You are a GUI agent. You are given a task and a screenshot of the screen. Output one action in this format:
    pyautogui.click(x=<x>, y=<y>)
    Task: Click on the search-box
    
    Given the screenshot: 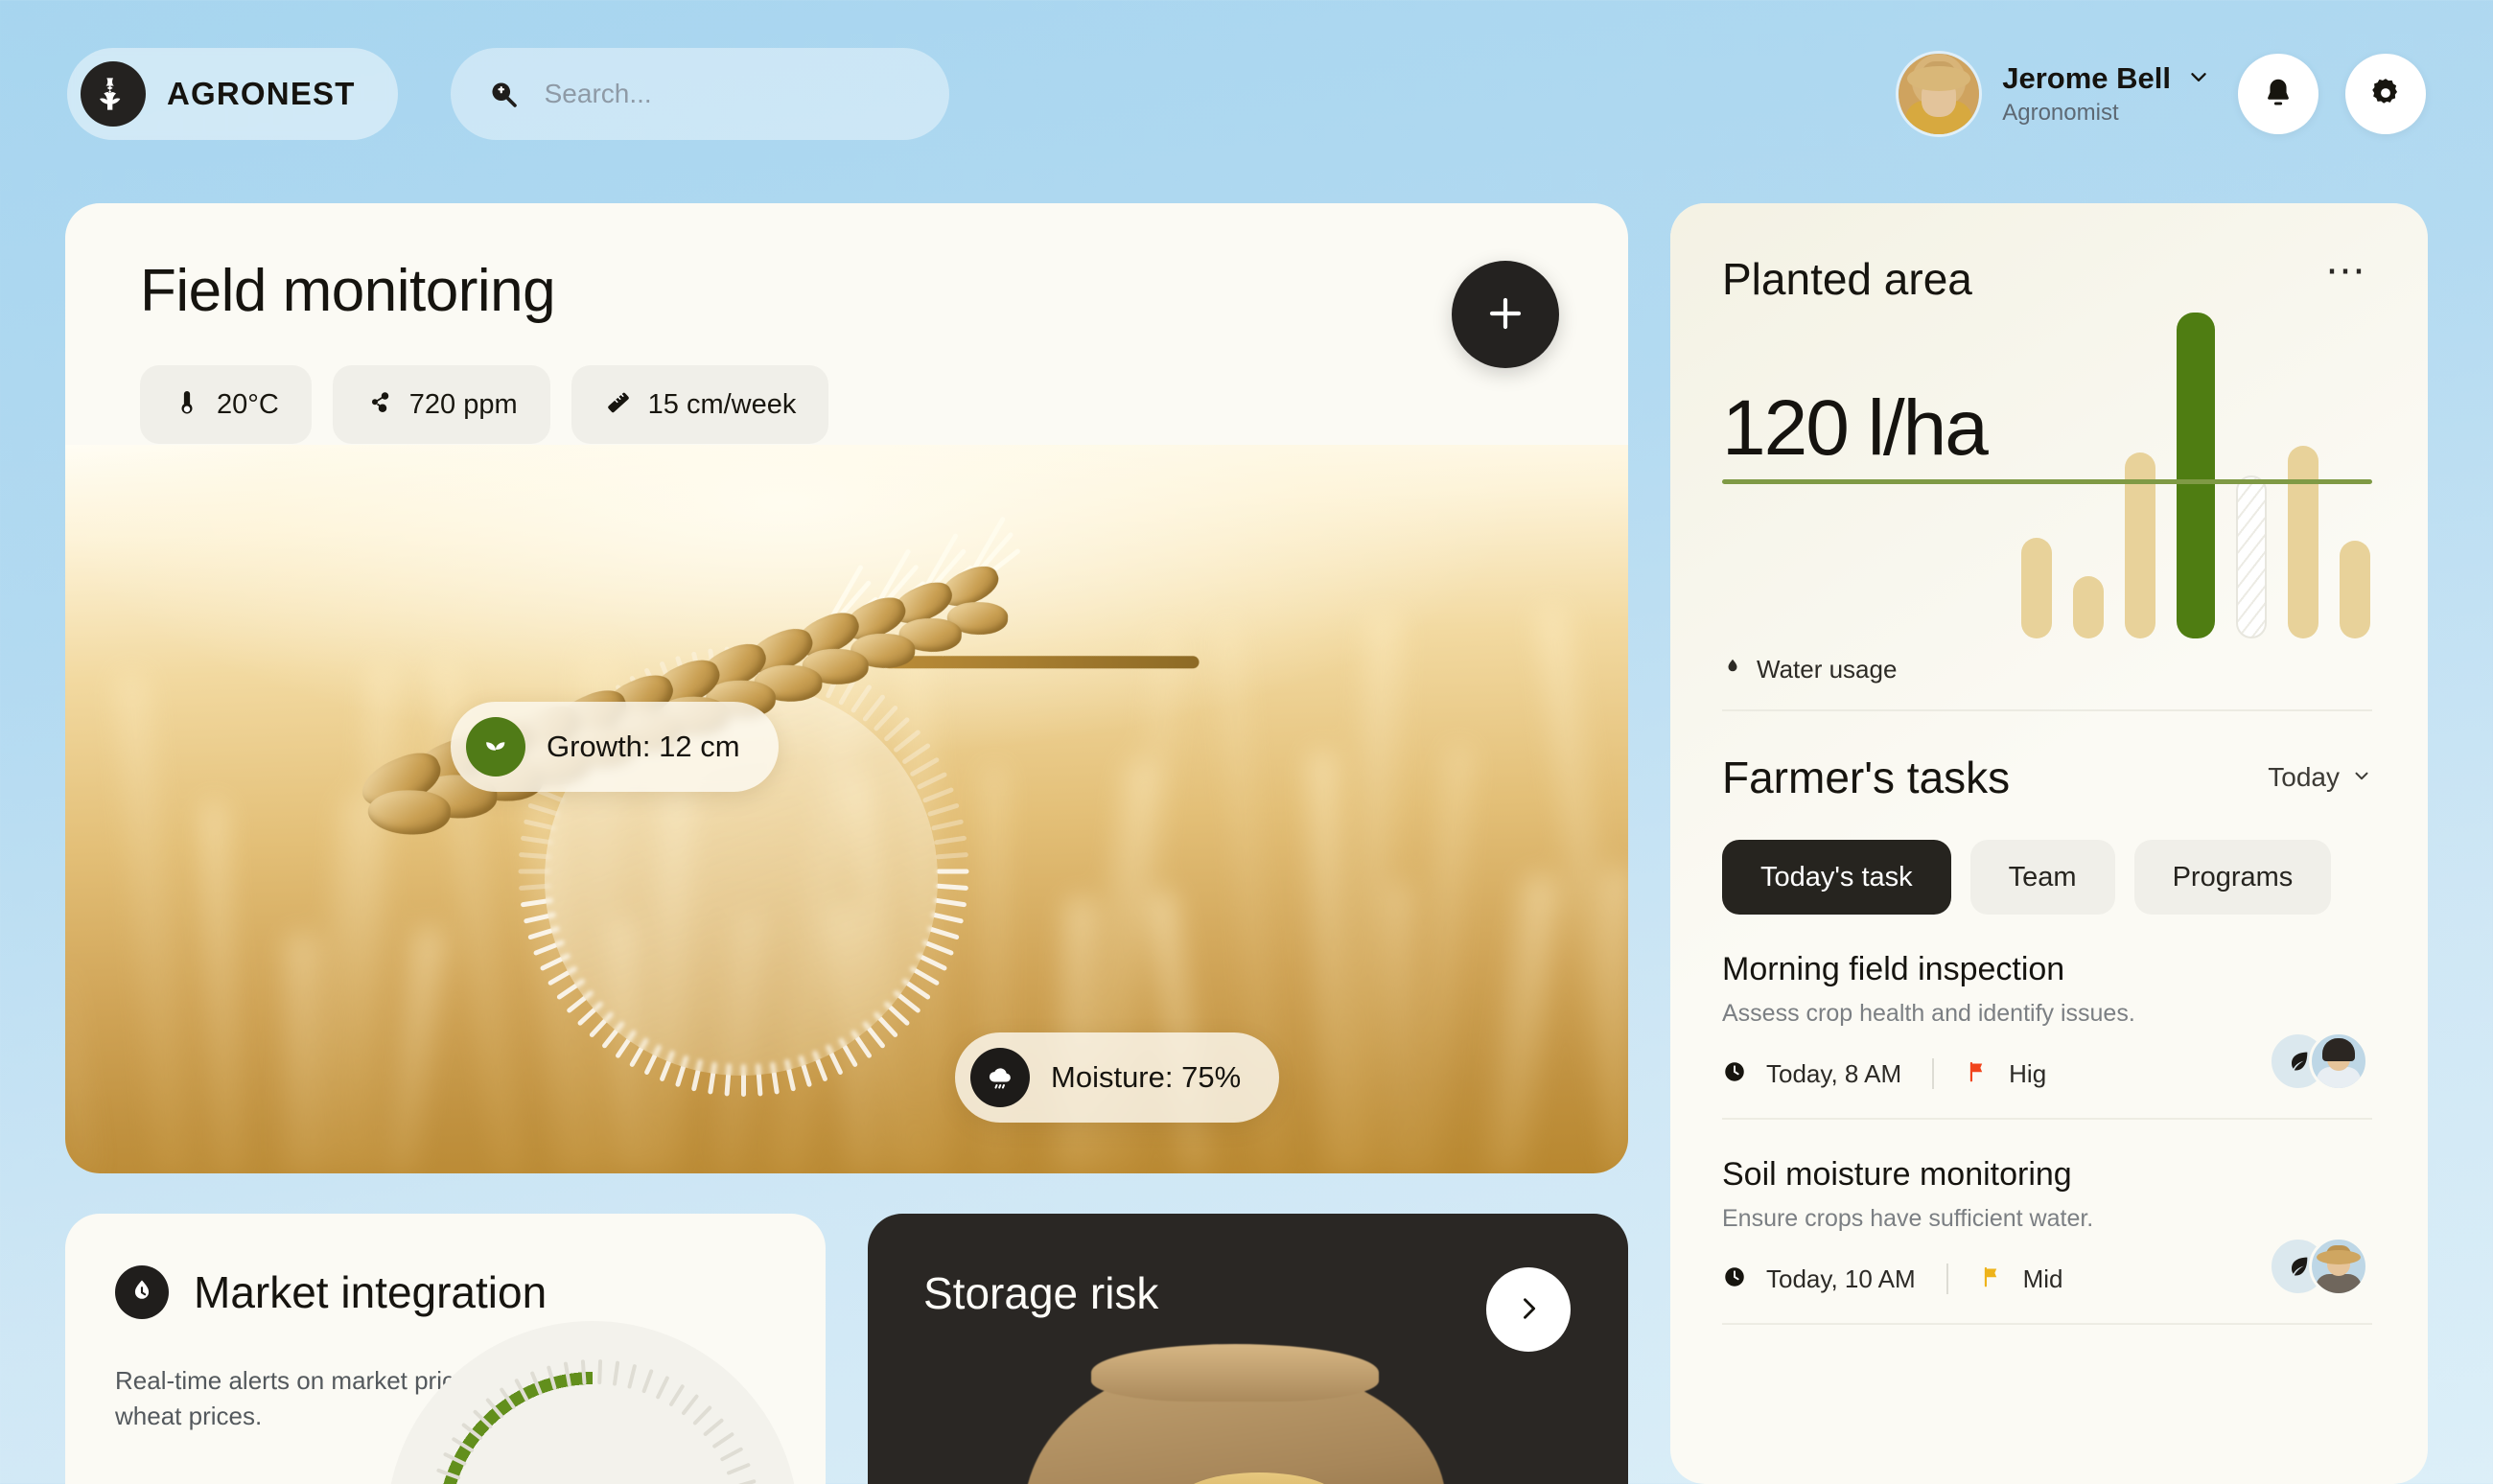 What is the action you would take?
    pyautogui.click(x=699, y=94)
    